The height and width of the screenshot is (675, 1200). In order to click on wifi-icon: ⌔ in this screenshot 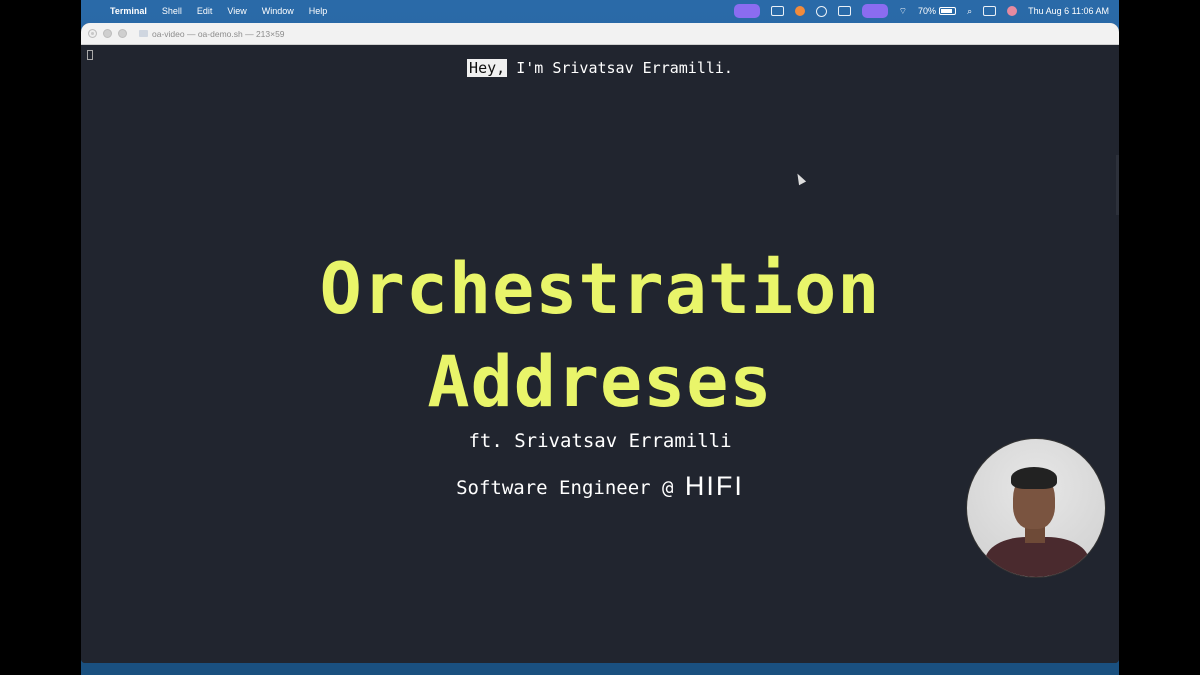, I will do `click(903, 11)`.